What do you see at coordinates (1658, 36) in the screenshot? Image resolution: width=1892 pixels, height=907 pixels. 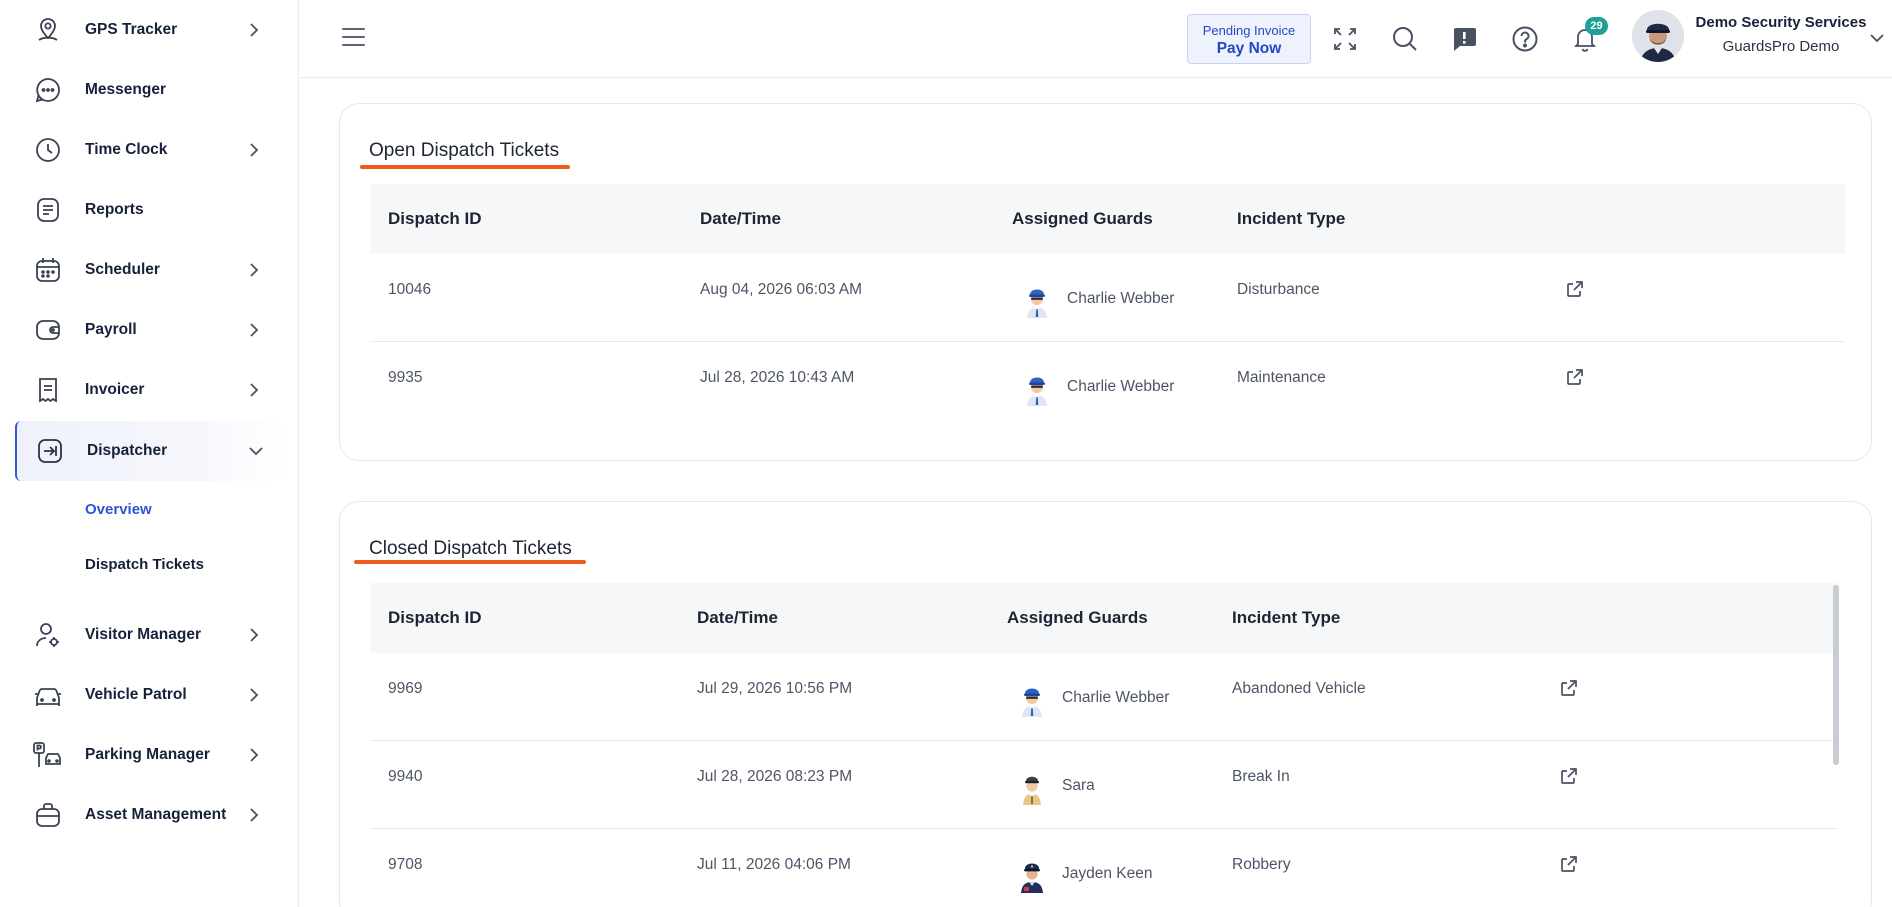 I see `avatar` at bounding box center [1658, 36].